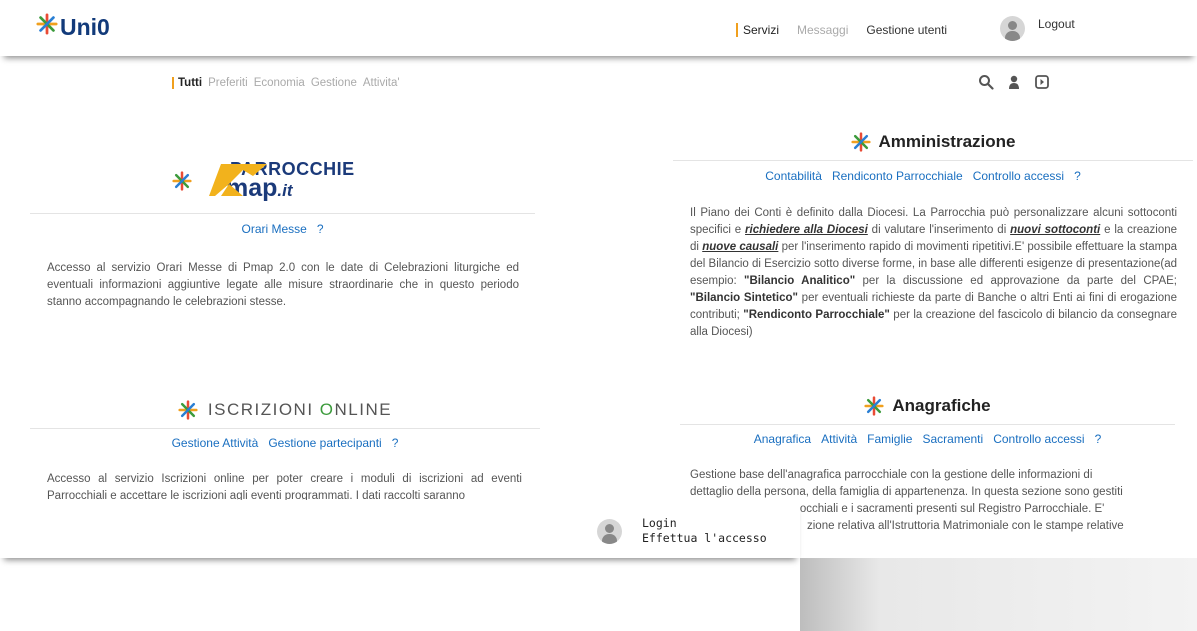 This screenshot has width=1197, height=631. I want to click on amministrazione-card: Amministrazione, so click(933, 142).